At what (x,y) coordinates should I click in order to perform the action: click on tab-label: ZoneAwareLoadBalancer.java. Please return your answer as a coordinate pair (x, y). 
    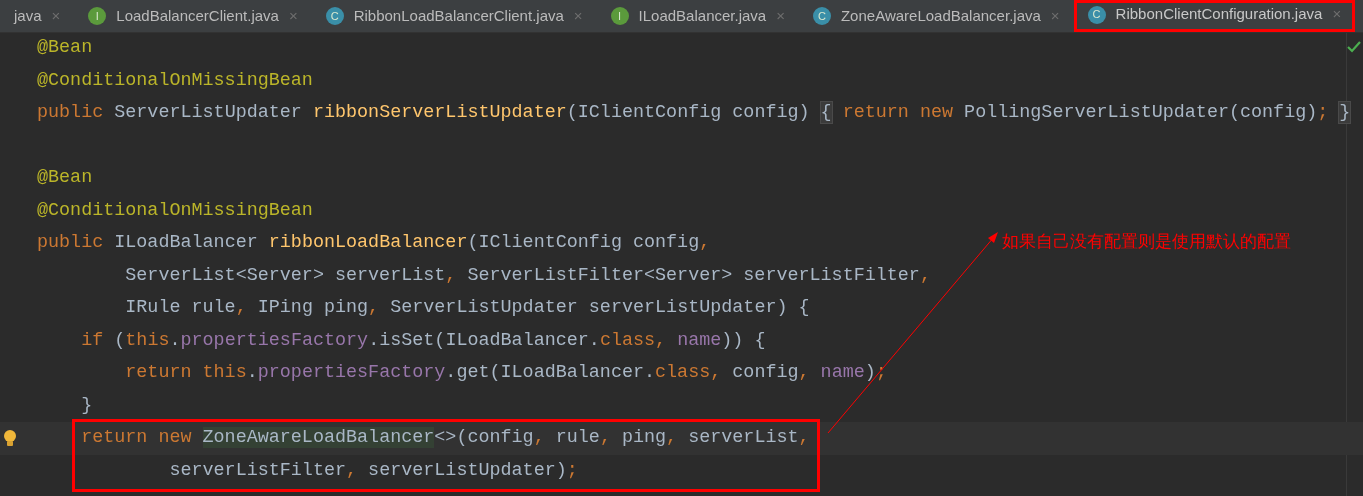
    Looking at the image, I should click on (940, 15).